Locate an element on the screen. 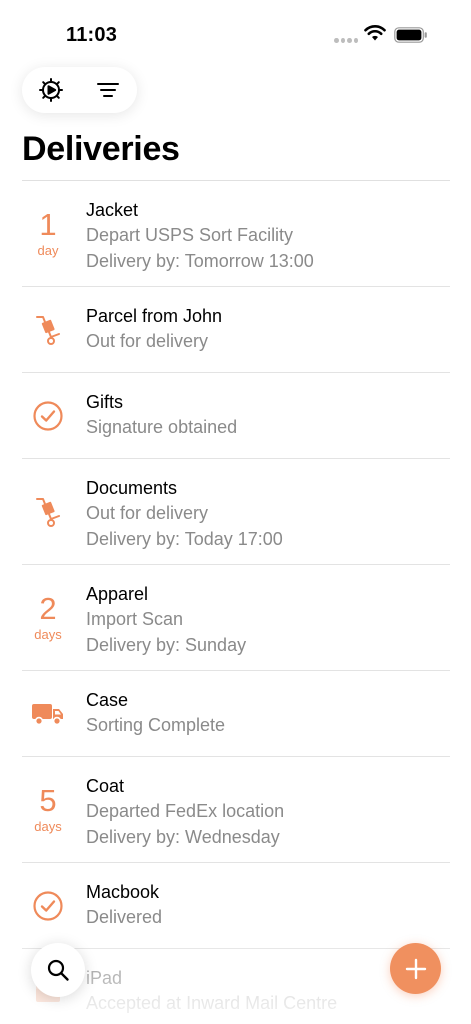 The height and width of the screenshot is (1024, 471). filter-button is located at coordinates (107, 90).